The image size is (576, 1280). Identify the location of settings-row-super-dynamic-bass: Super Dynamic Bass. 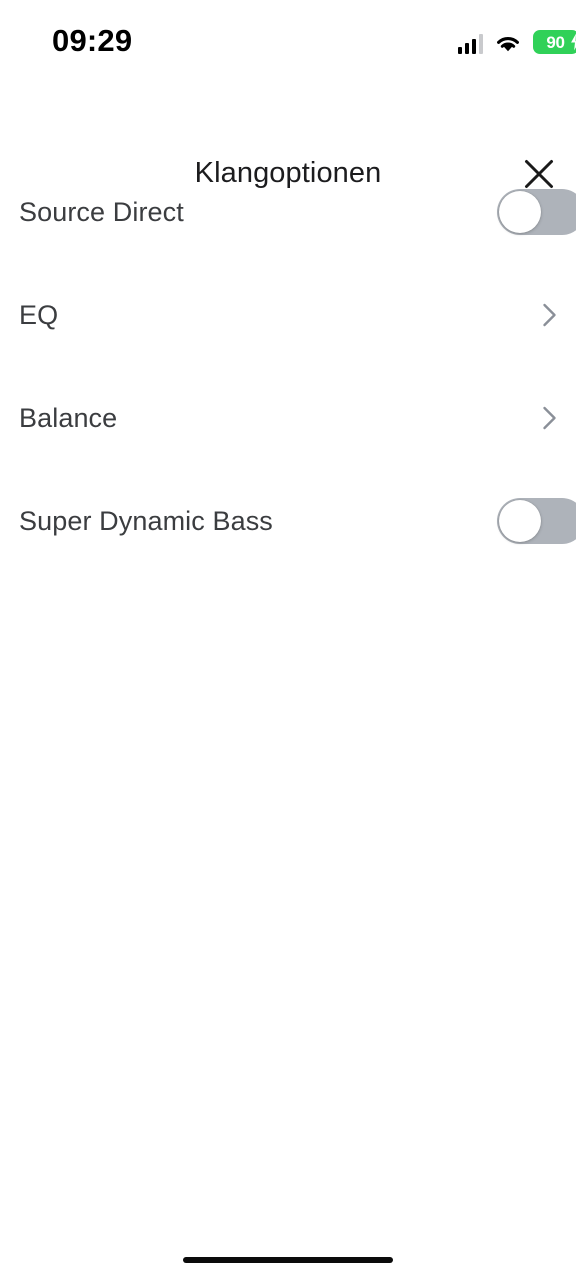
(288, 520).